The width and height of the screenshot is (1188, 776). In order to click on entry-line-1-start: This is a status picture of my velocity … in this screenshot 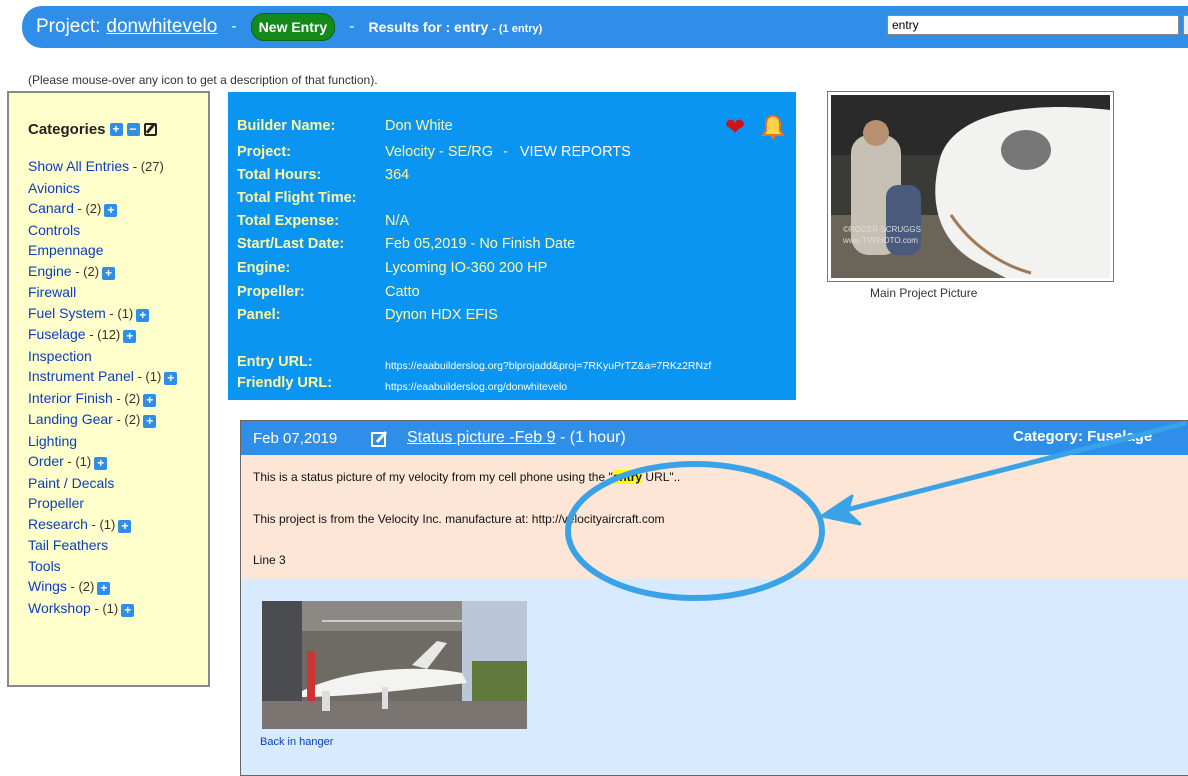, I will do `click(433, 477)`.